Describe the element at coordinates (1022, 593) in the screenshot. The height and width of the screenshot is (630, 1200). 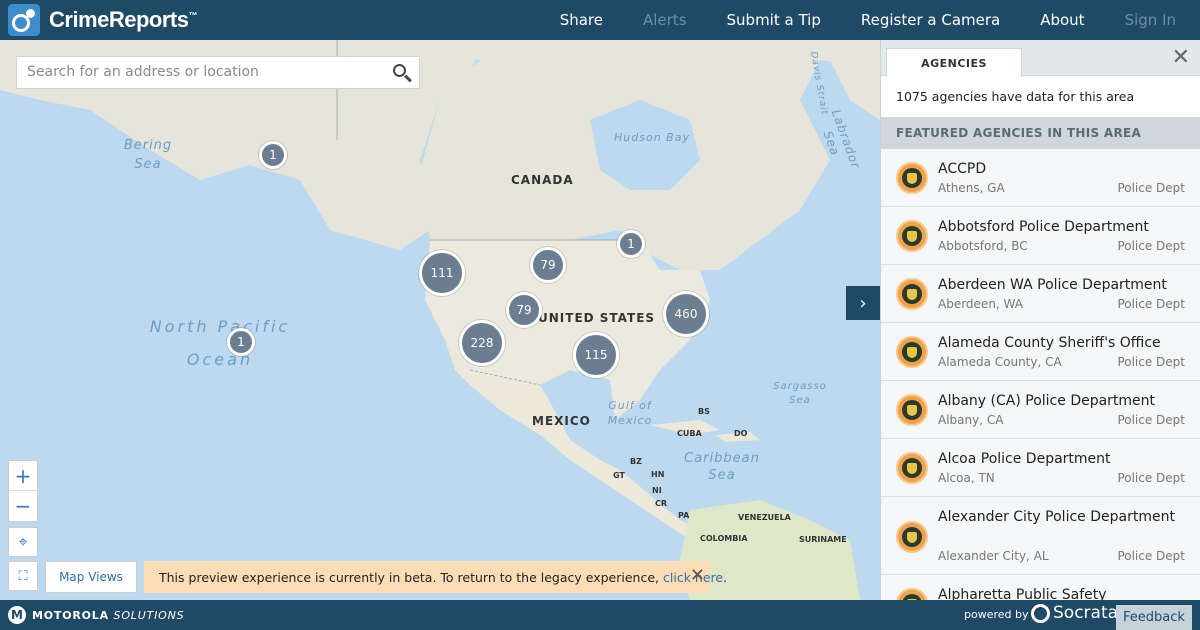
I see `agency-name: Alpharetta Public Safety` at that location.